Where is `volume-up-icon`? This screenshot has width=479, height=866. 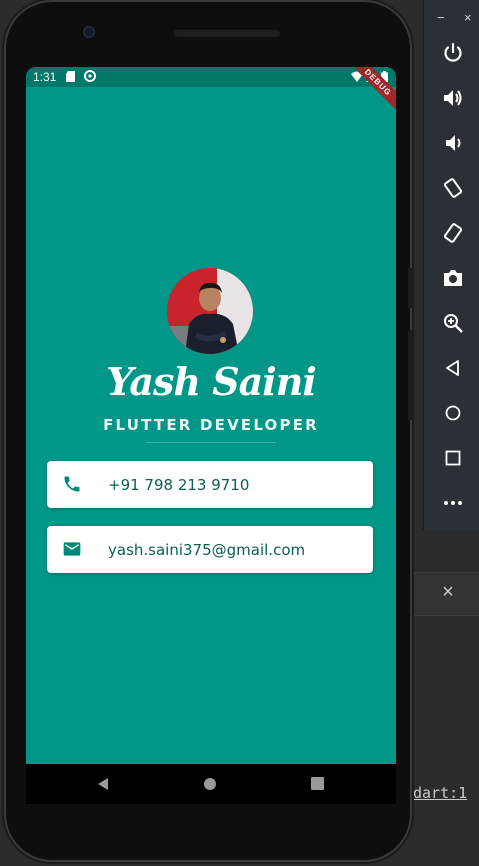
volume-up-icon is located at coordinates (453, 98).